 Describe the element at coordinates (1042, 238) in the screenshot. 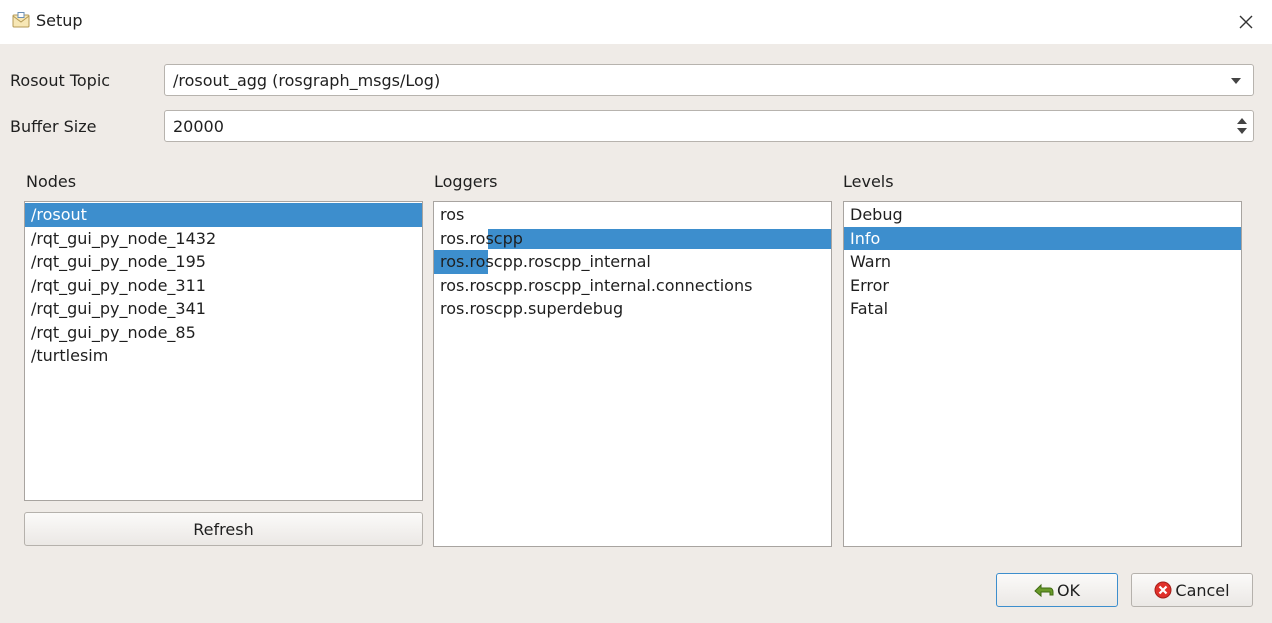

I see `list-item: Info` at that location.